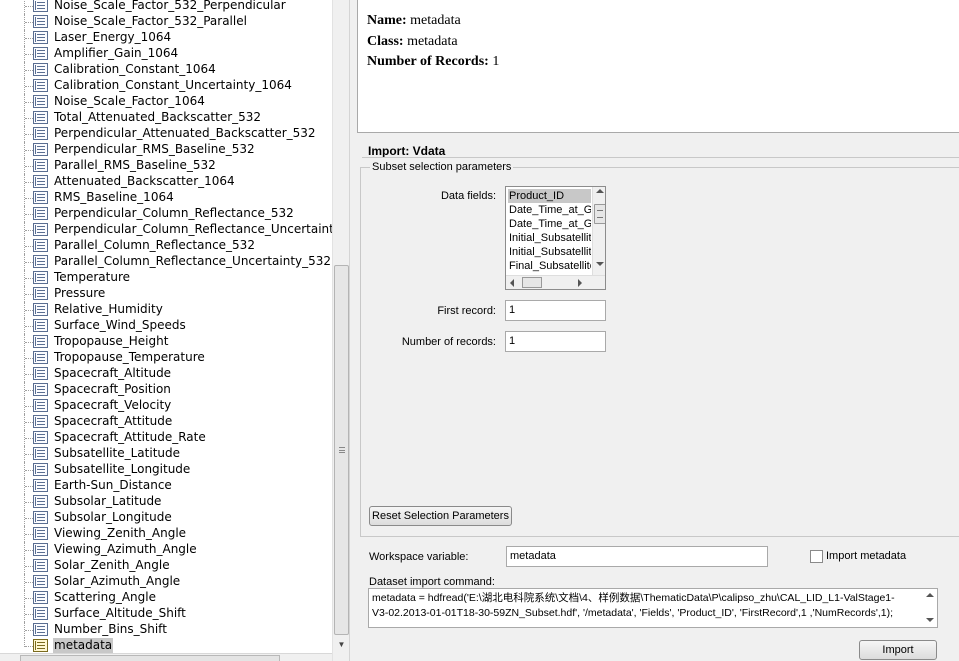 The height and width of the screenshot is (661, 959). Describe the element at coordinates (108, 501) in the screenshot. I see `tree-item-label: Subsolar_Latitude` at that location.